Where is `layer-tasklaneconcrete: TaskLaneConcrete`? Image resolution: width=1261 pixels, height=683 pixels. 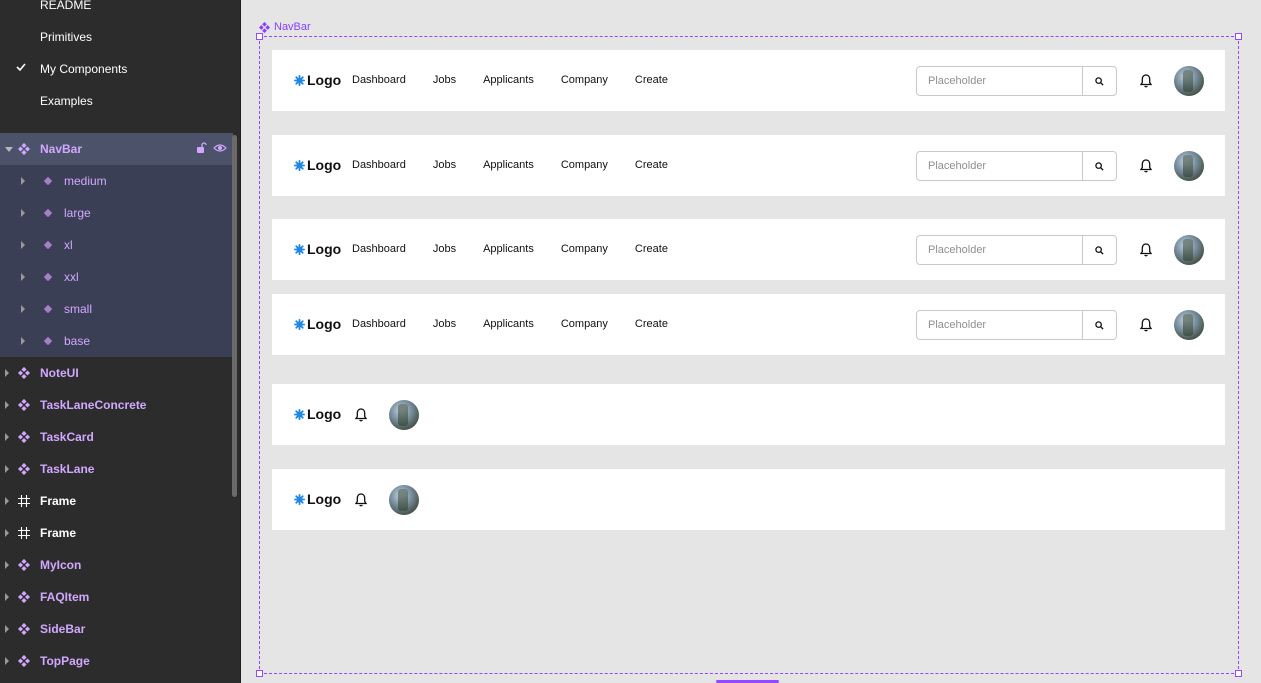
layer-tasklaneconcrete: TaskLaneConcrete is located at coordinates (116, 405).